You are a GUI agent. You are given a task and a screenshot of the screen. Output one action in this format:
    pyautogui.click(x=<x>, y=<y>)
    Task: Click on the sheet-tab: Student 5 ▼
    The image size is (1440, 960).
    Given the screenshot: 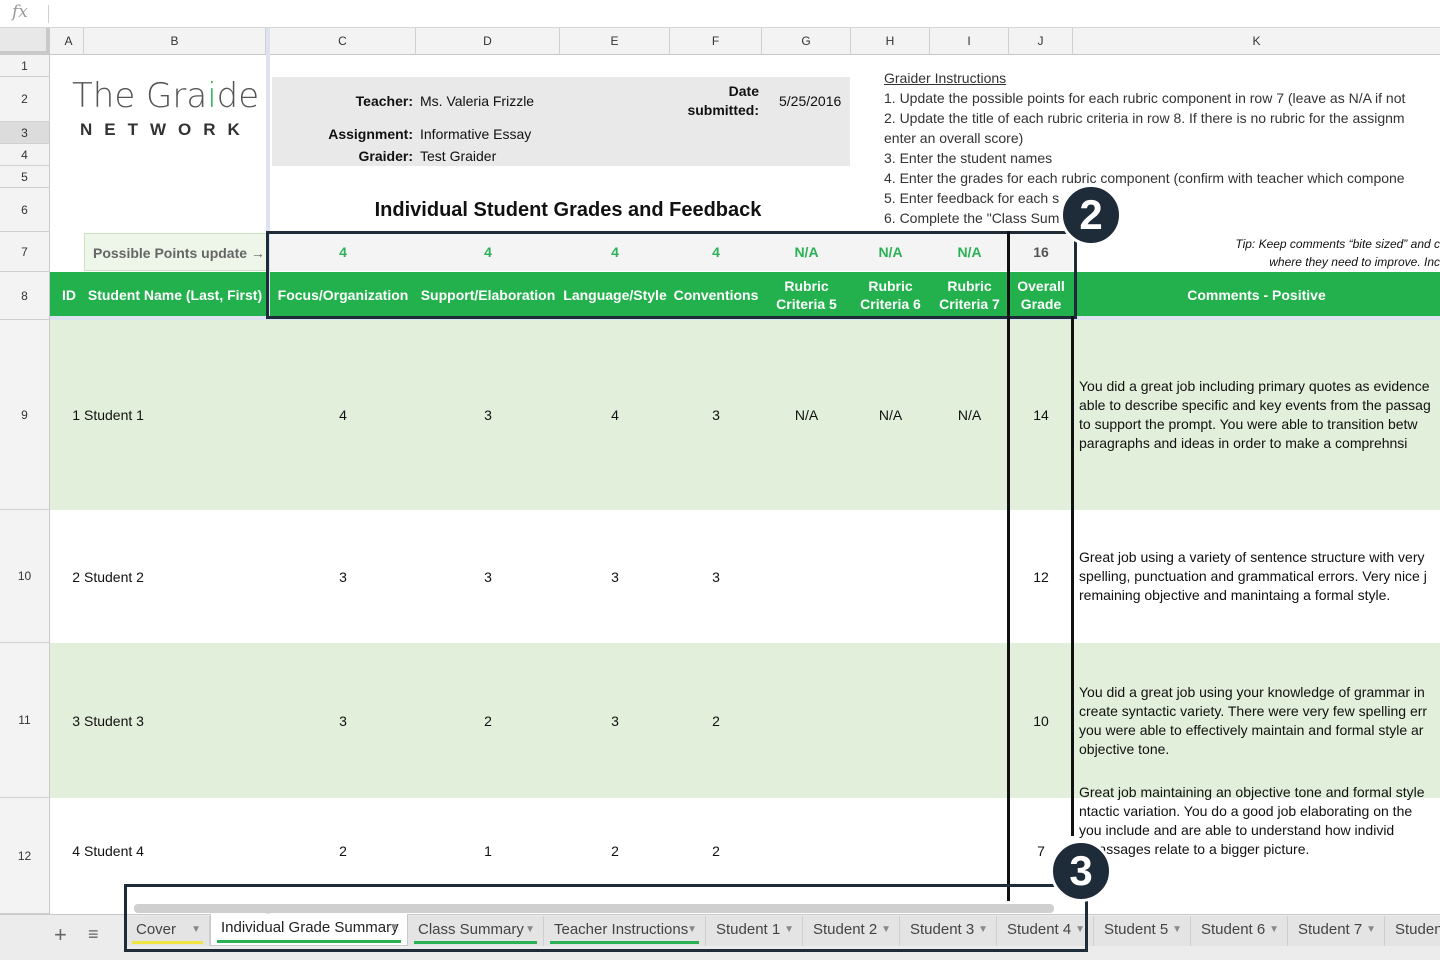 What is the action you would take?
    pyautogui.click(x=1142, y=931)
    